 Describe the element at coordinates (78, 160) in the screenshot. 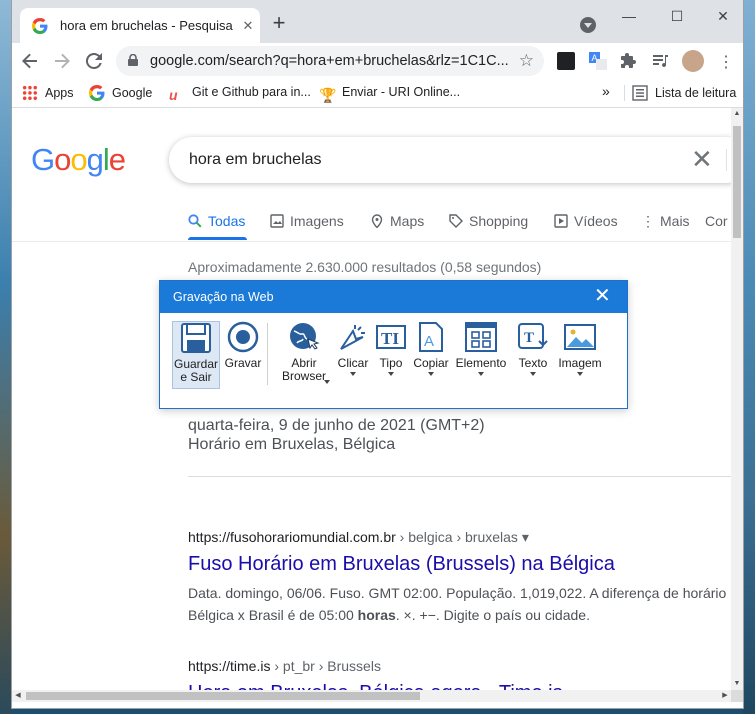

I see `google-logo: Google` at that location.